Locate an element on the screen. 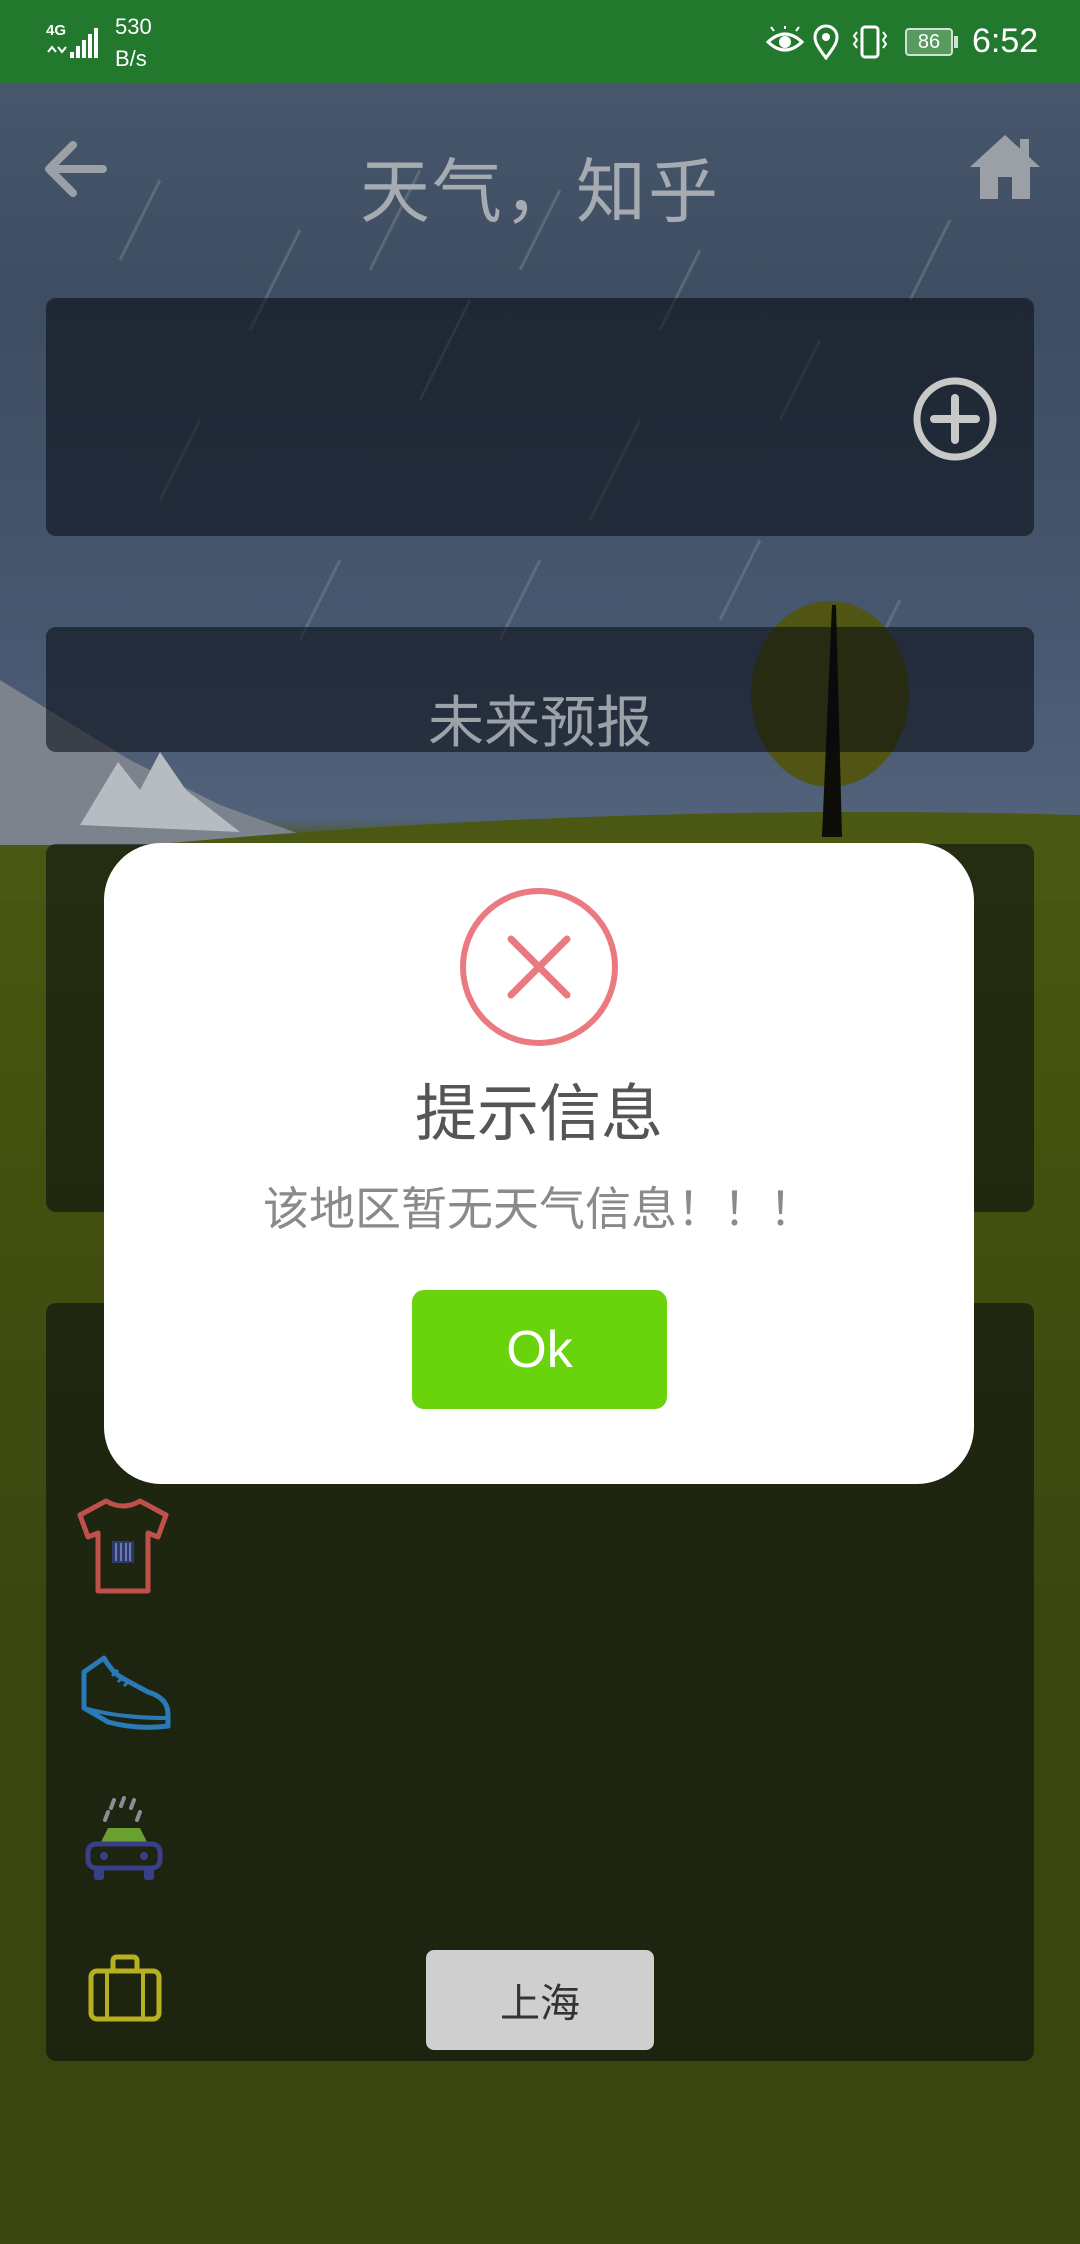 The height and width of the screenshot is (2244, 1080). battery-icon: 86 is located at coordinates (929, 42).